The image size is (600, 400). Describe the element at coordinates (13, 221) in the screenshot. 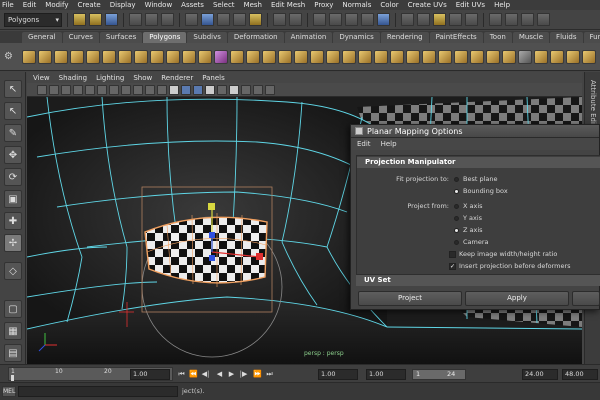

I see `universal-manipulator-icon: ✚` at that location.